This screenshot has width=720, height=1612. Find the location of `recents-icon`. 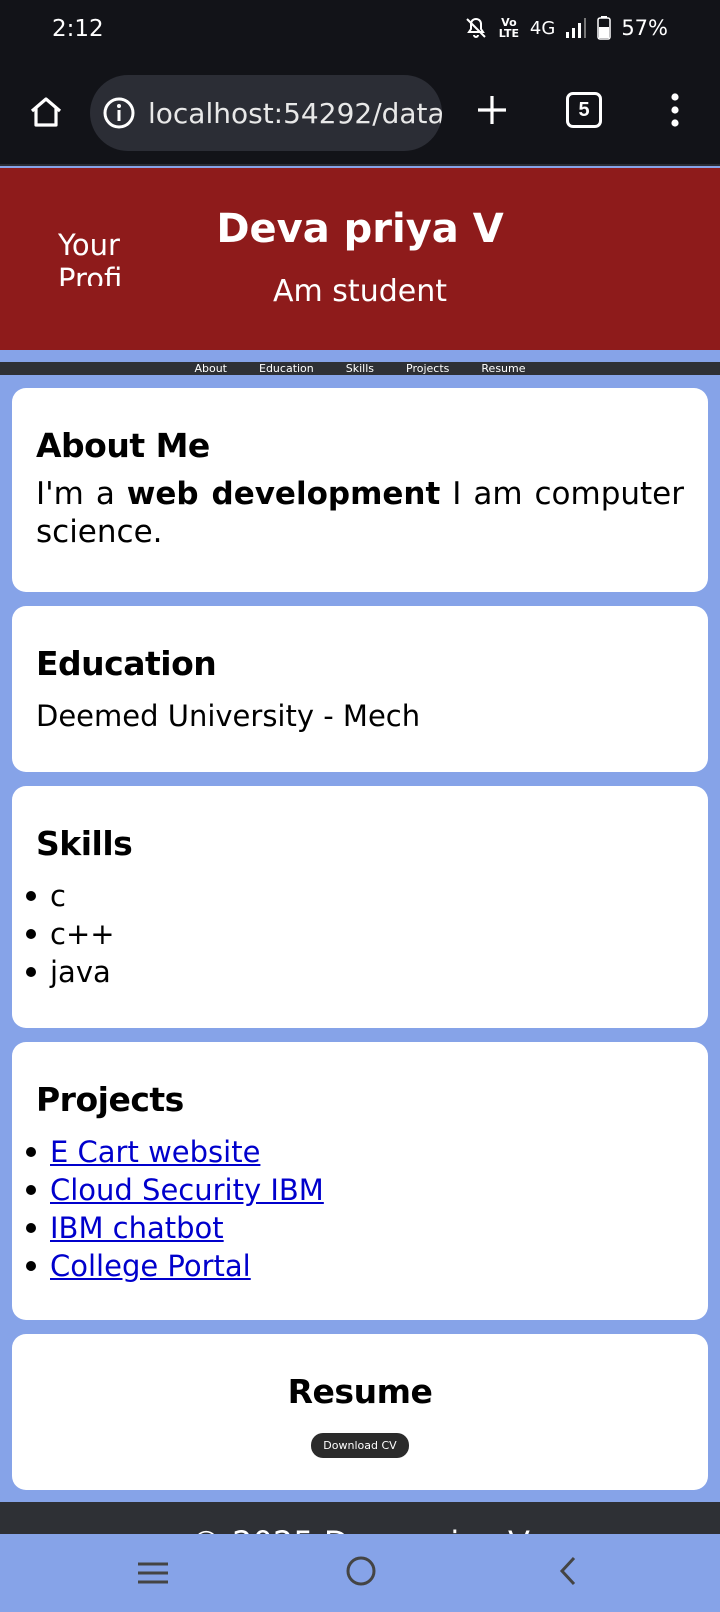

recents-icon is located at coordinates (153, 1573).